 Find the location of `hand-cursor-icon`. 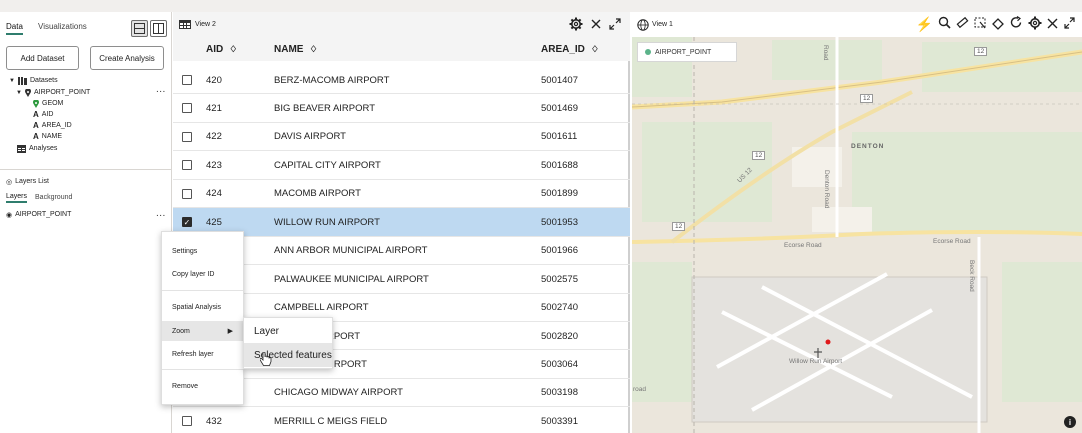

hand-cursor-icon is located at coordinates (266, 359).